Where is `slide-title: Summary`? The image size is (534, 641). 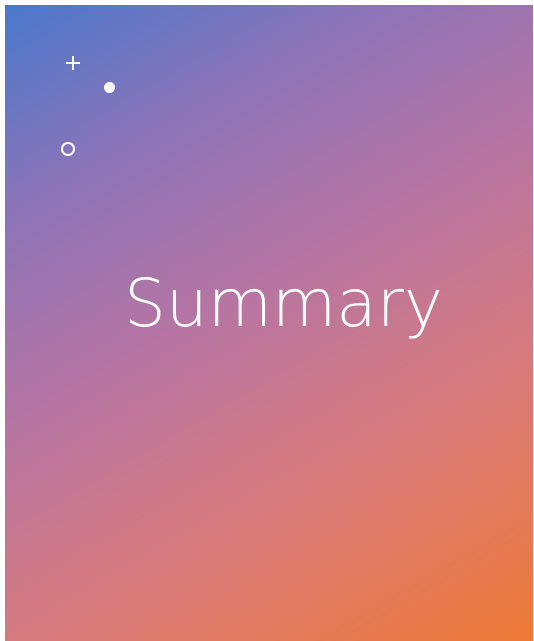 slide-title: Summary is located at coordinates (283, 303).